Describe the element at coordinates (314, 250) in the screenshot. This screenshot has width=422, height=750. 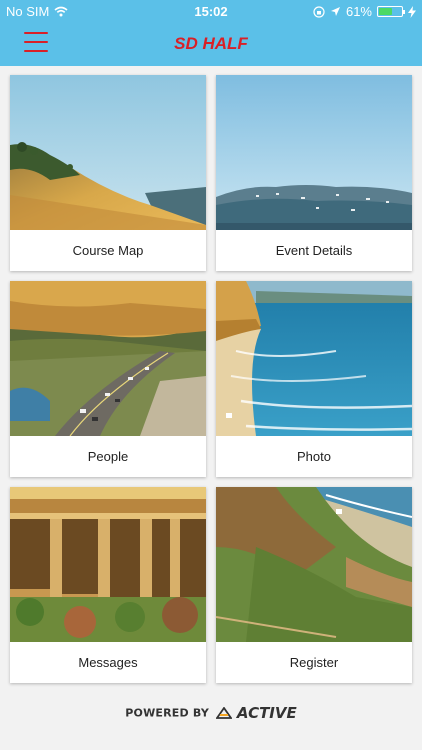
I see `tile-label: Event Details` at that location.